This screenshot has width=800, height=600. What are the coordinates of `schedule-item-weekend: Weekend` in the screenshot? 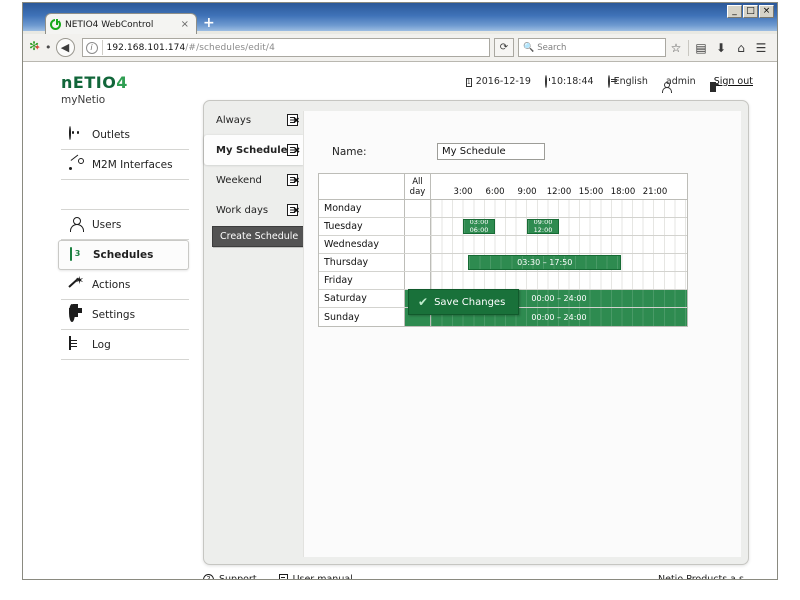 It's located at (254, 180).